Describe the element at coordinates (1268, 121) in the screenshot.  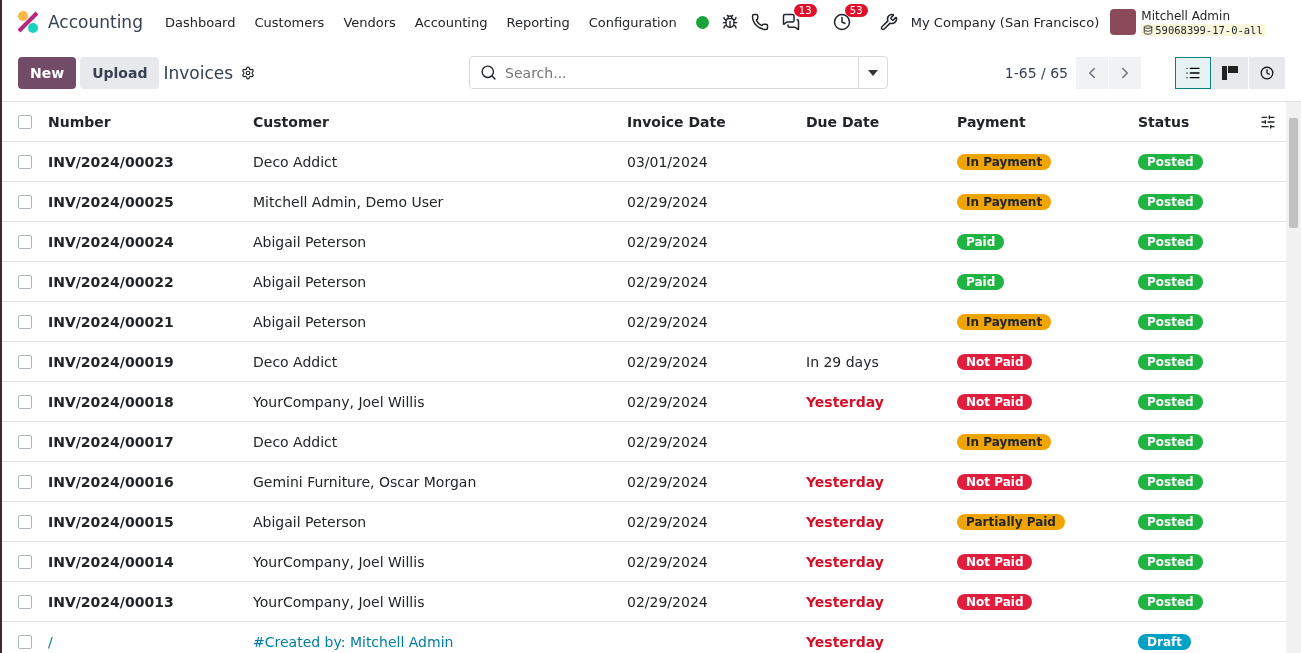
I see `column-settings-icon` at that location.